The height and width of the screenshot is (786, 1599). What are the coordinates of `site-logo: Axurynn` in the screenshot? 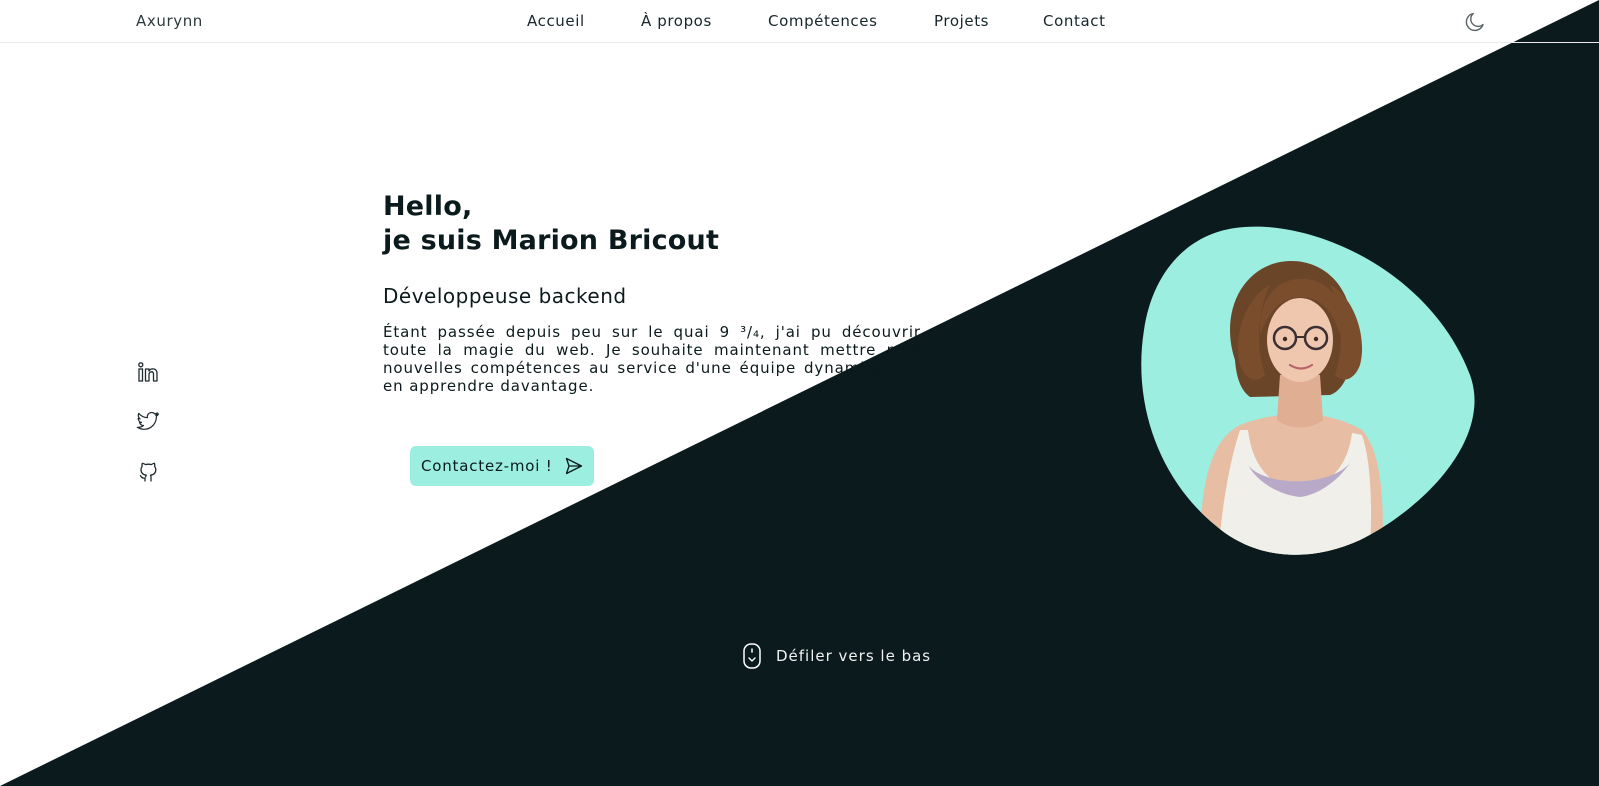 It's located at (169, 21).